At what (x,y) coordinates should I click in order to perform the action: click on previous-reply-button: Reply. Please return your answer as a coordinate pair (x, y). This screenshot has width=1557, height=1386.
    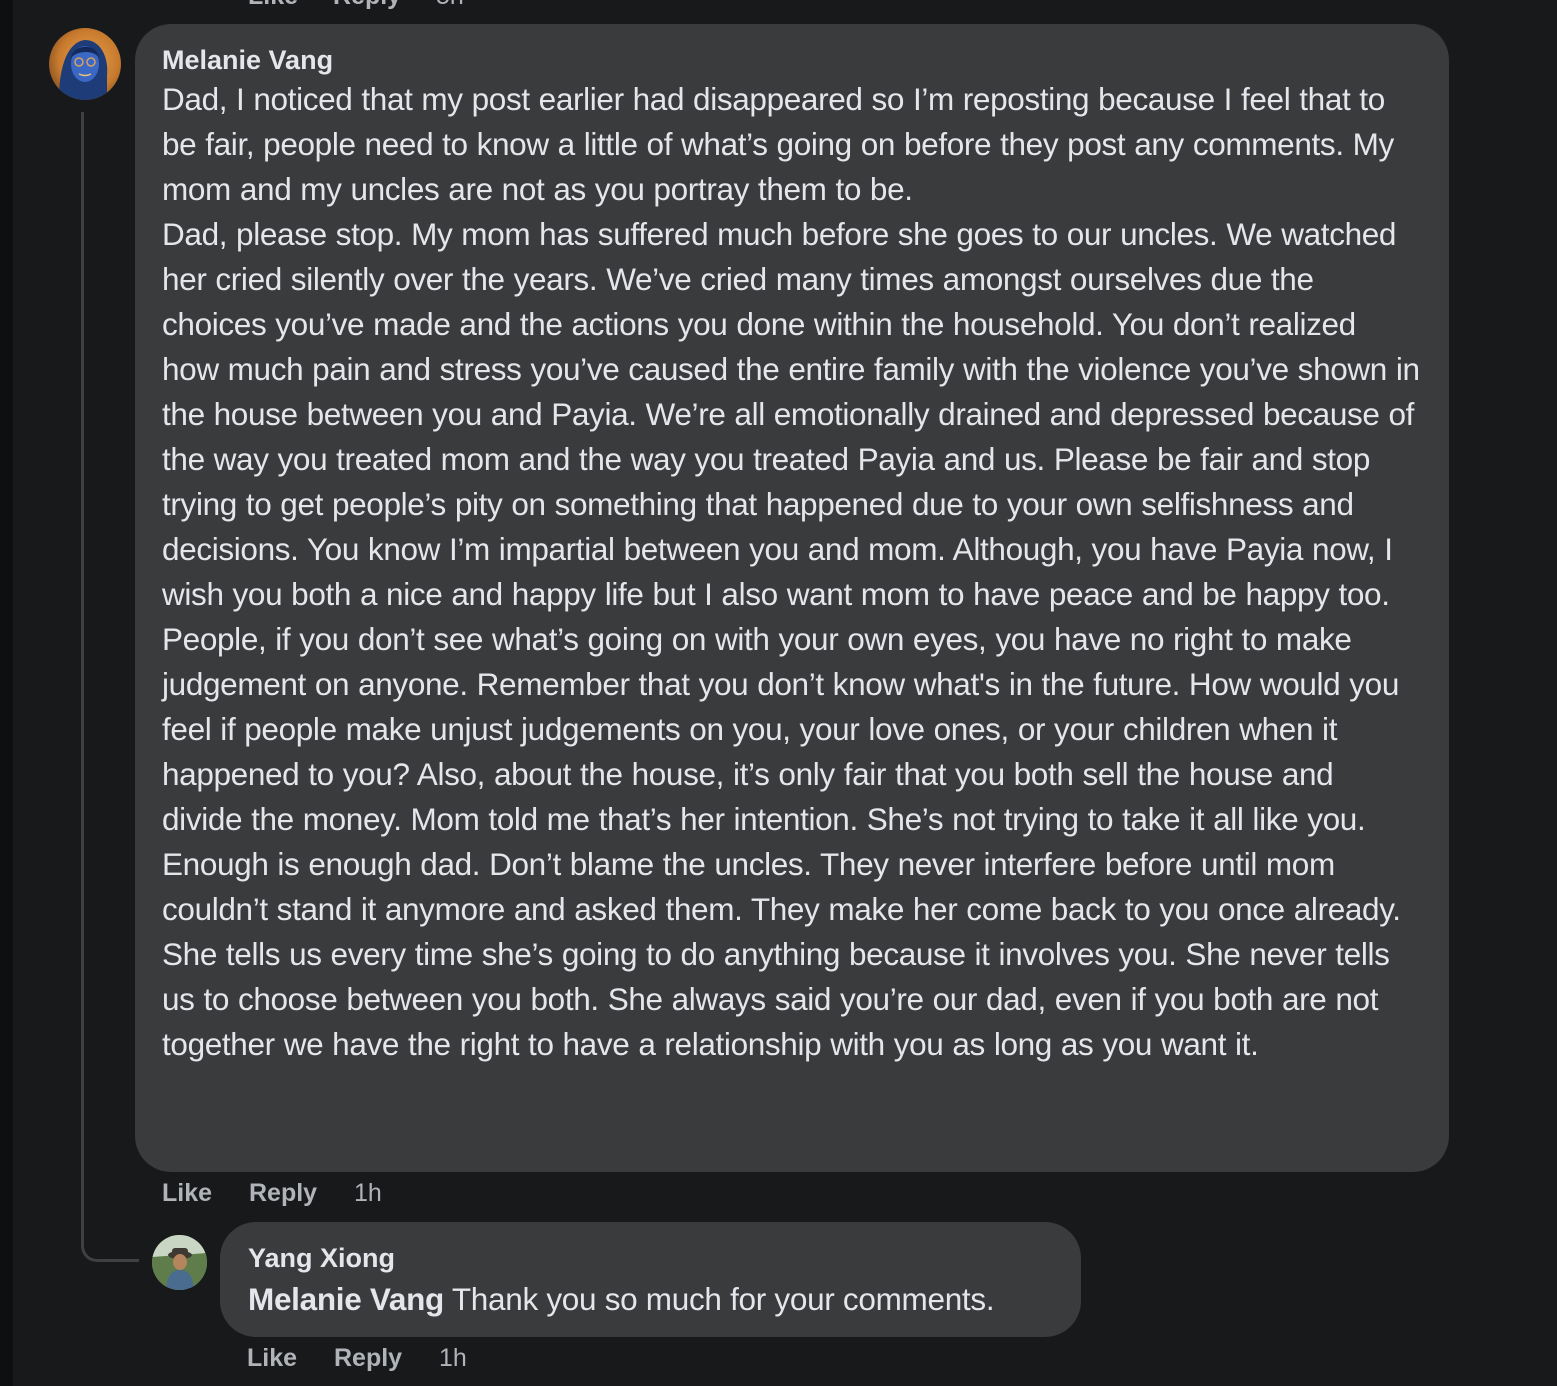
    Looking at the image, I should click on (367, 5).